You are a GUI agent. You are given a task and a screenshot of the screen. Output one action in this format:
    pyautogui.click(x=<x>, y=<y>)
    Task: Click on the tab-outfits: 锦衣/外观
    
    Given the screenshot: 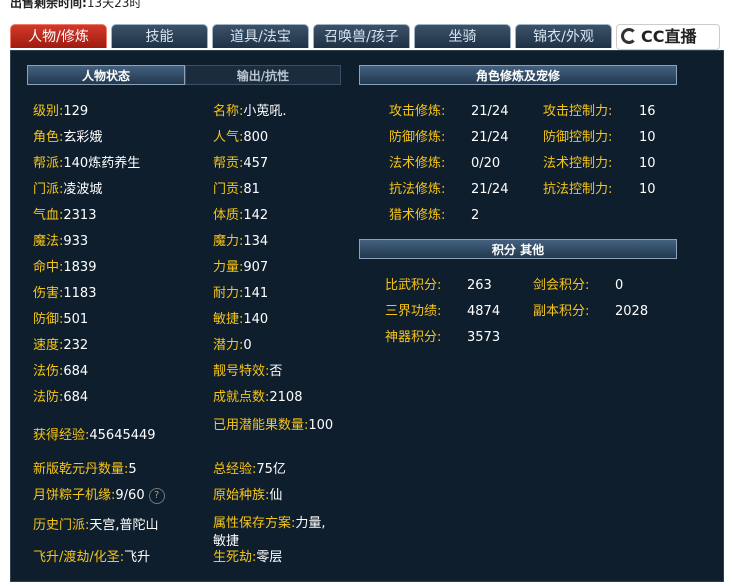 What is the action you would take?
    pyautogui.click(x=563, y=36)
    